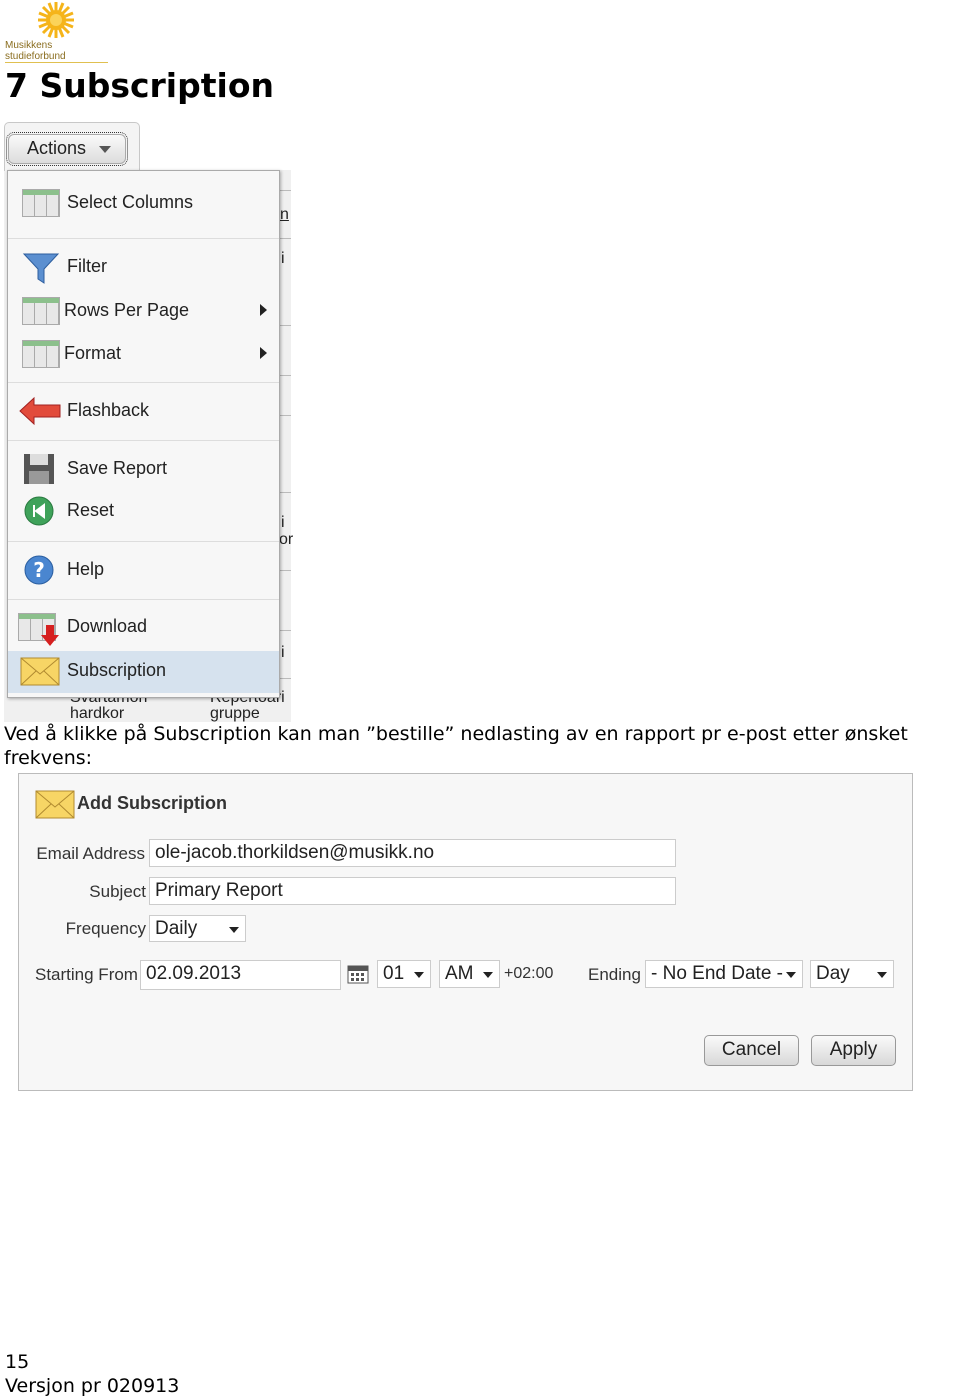 The image size is (960, 1398). Describe the element at coordinates (41, 511) in the screenshot. I see `reset-icon` at that location.